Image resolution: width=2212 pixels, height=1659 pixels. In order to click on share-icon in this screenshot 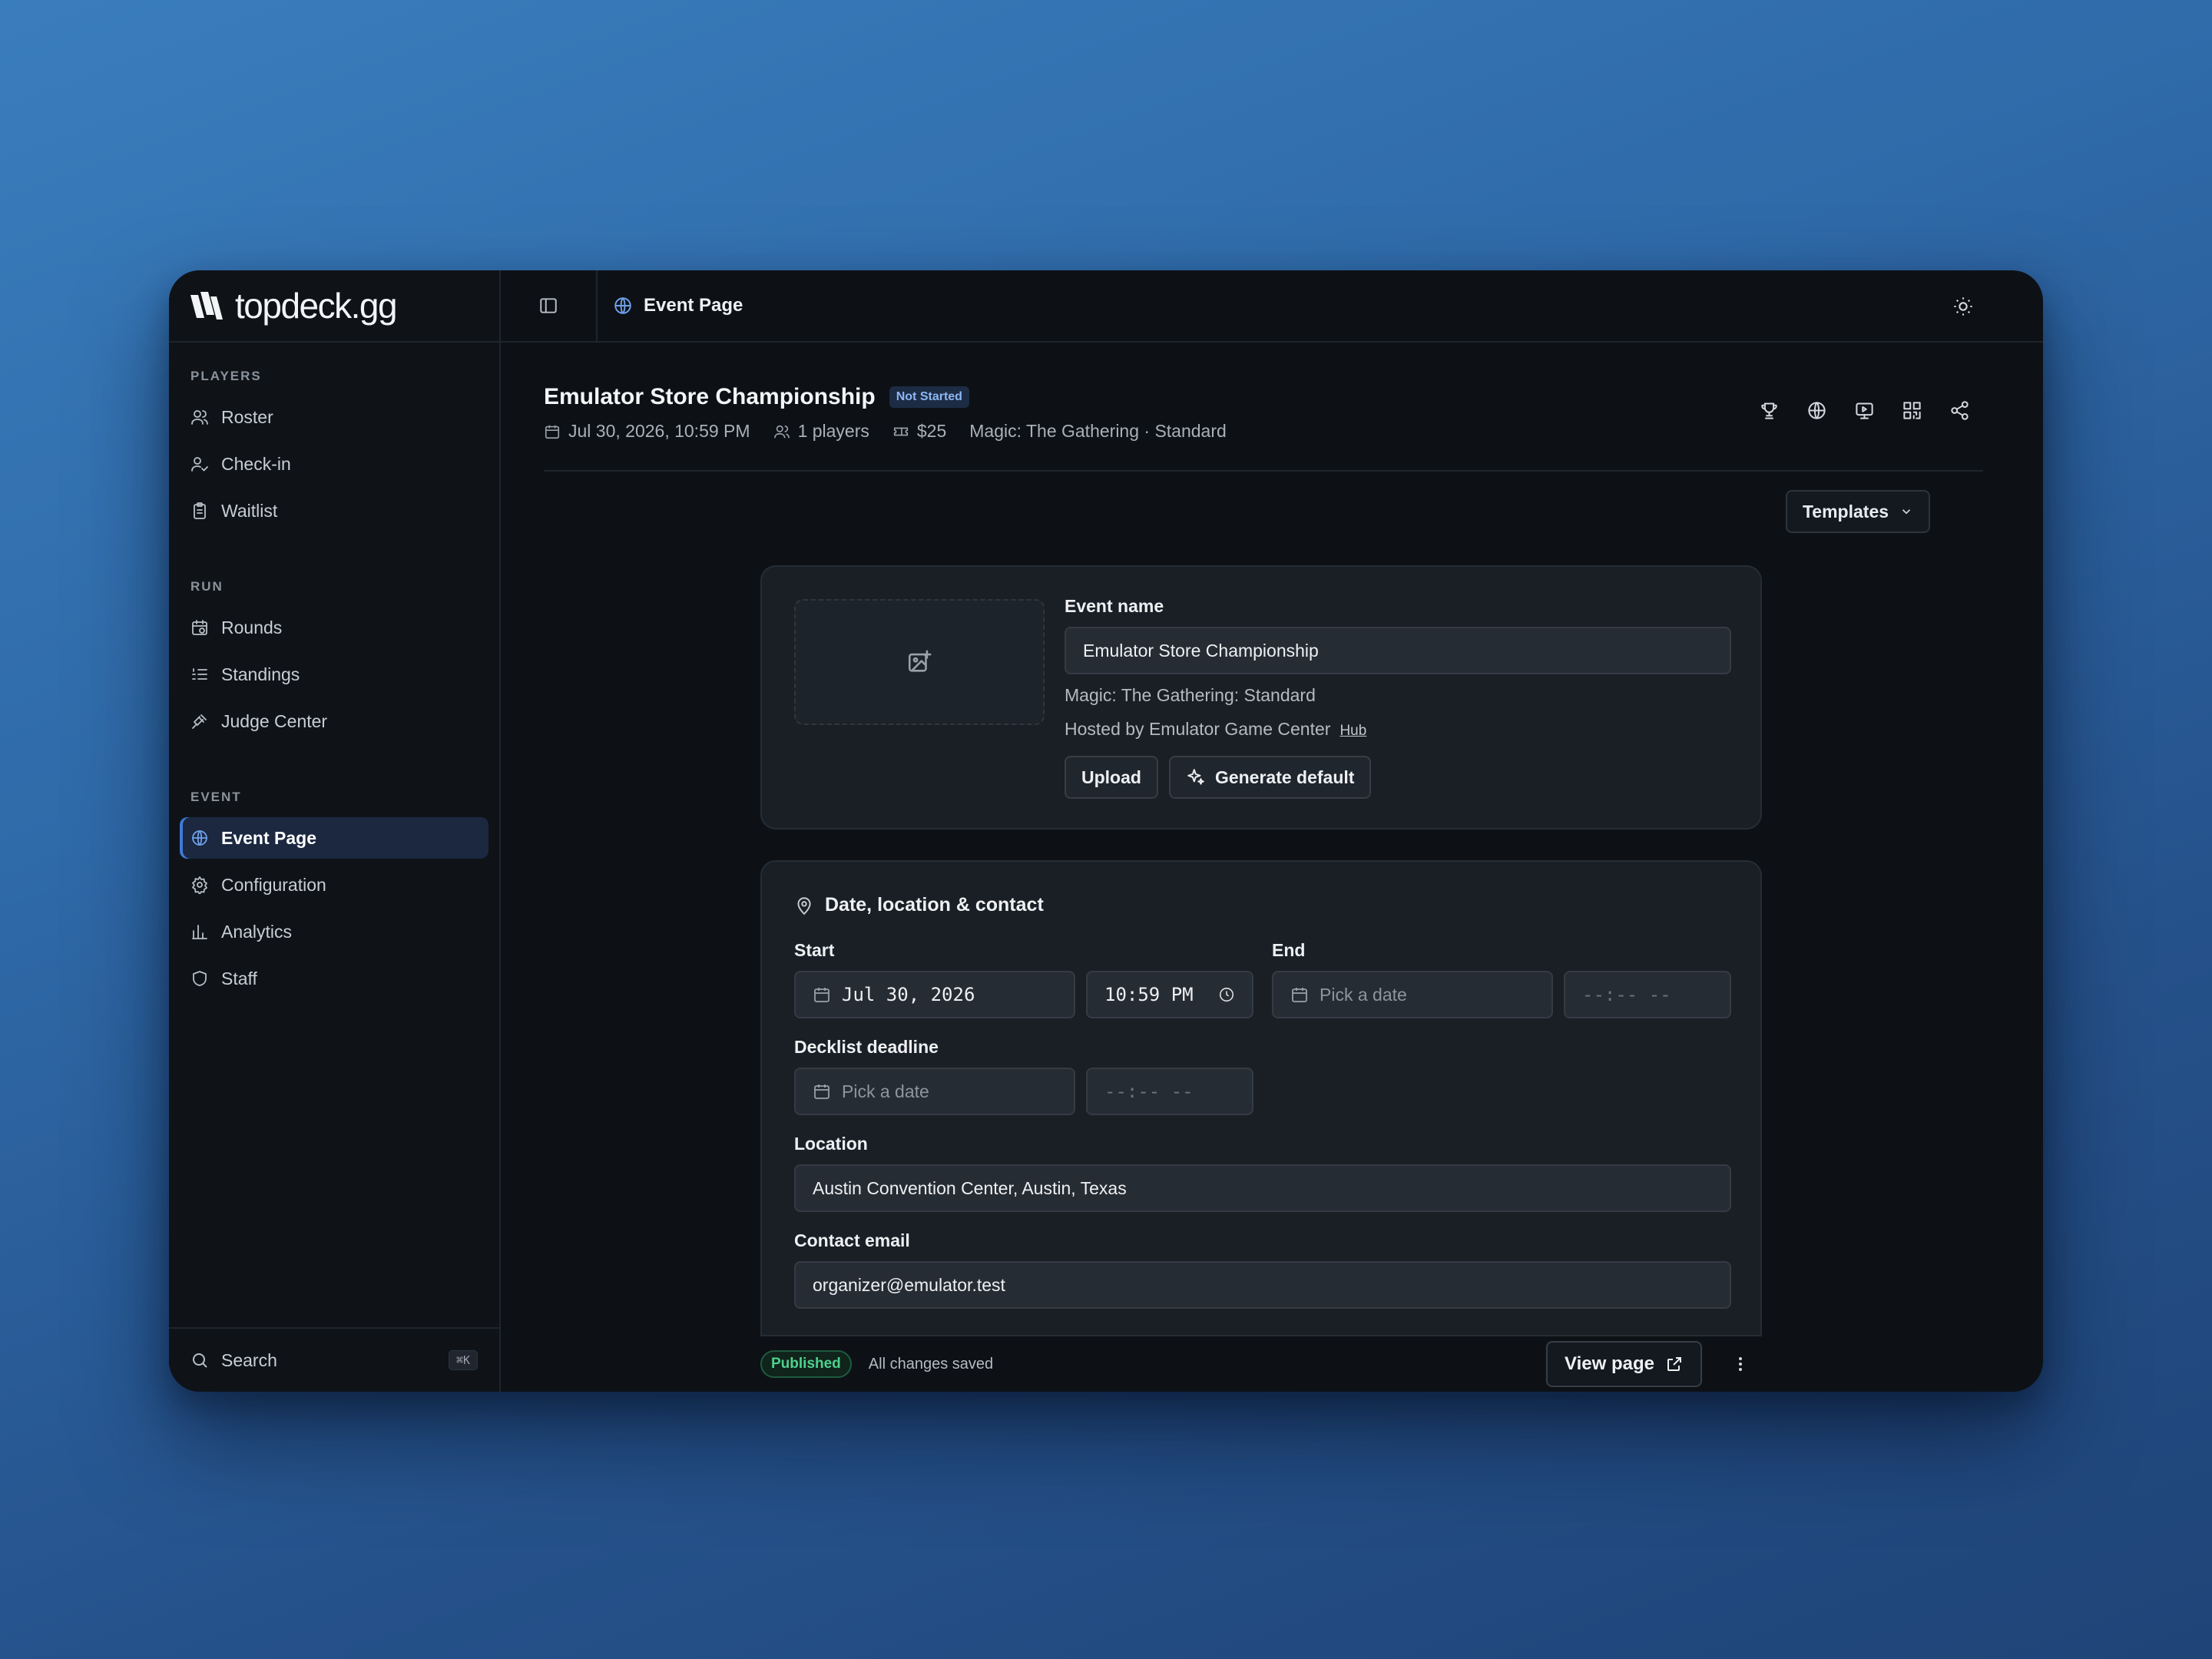, I will do `click(1960, 410)`.